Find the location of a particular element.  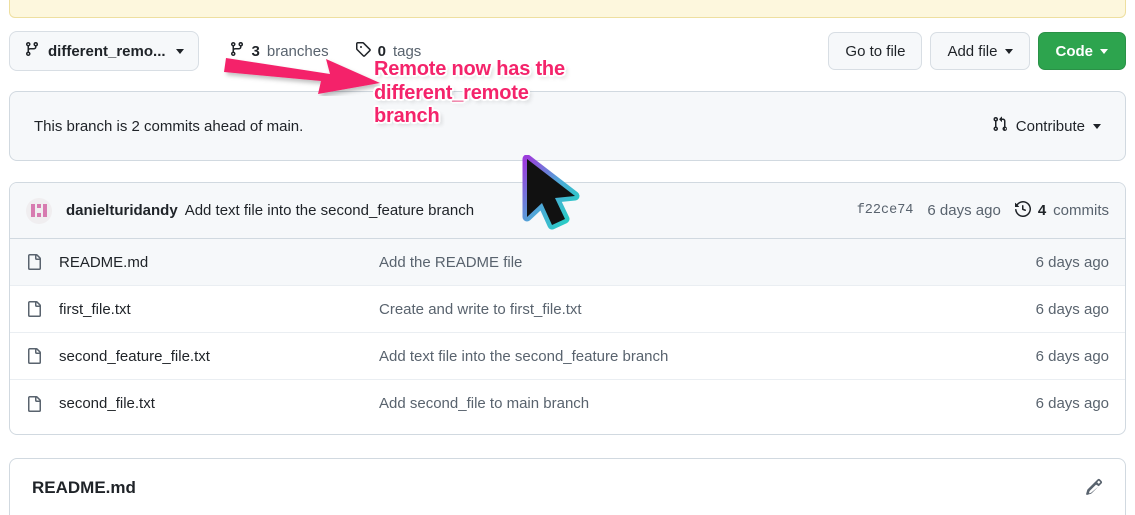

avatar is located at coordinates (39, 210).